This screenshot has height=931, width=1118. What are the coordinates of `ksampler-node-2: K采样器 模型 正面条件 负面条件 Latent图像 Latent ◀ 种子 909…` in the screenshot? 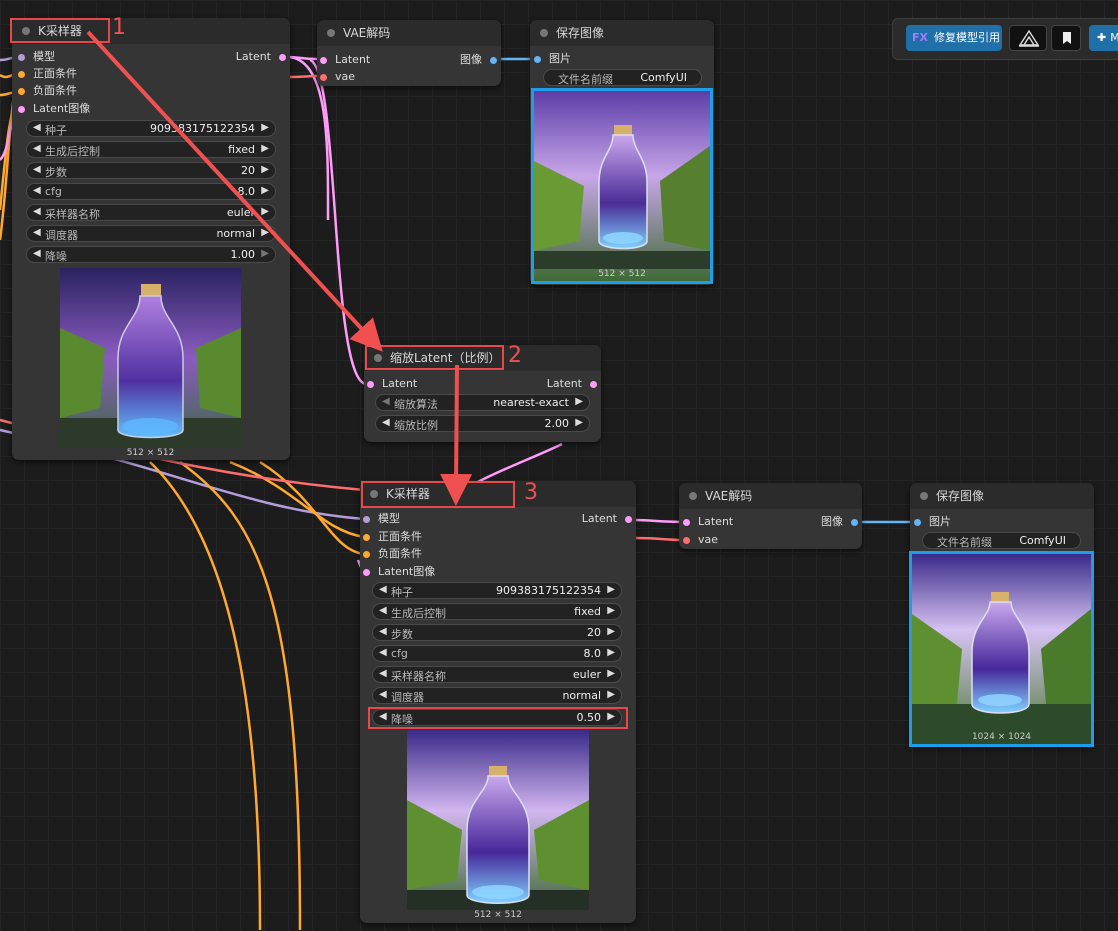 It's located at (498, 702).